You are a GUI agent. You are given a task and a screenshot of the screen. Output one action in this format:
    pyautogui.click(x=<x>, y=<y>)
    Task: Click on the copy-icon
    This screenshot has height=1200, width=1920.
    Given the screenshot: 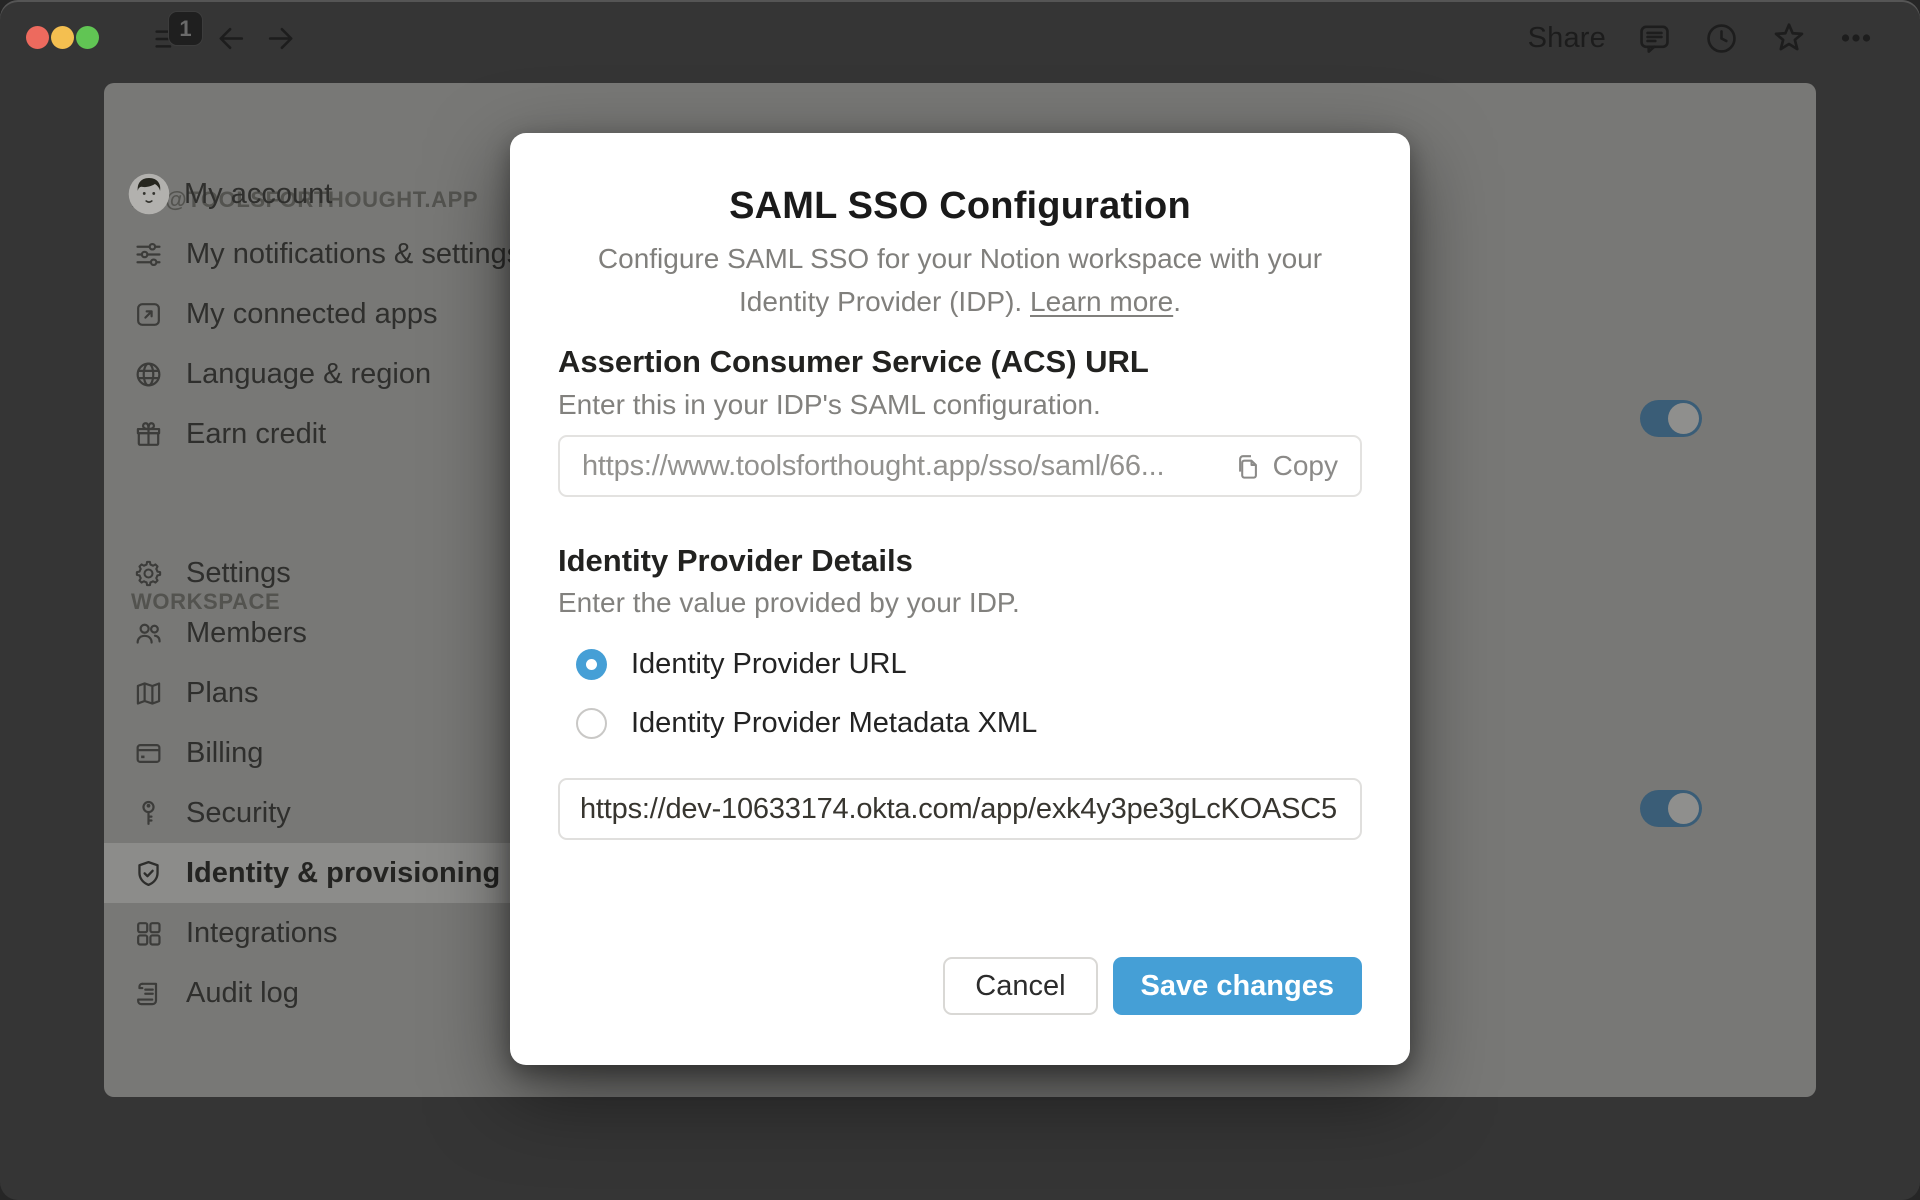 What is the action you would take?
    pyautogui.click(x=1247, y=466)
    